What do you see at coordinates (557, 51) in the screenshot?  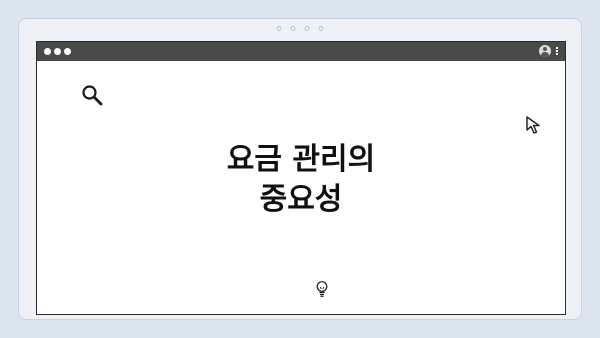 I see `kebab-menu-icon` at bounding box center [557, 51].